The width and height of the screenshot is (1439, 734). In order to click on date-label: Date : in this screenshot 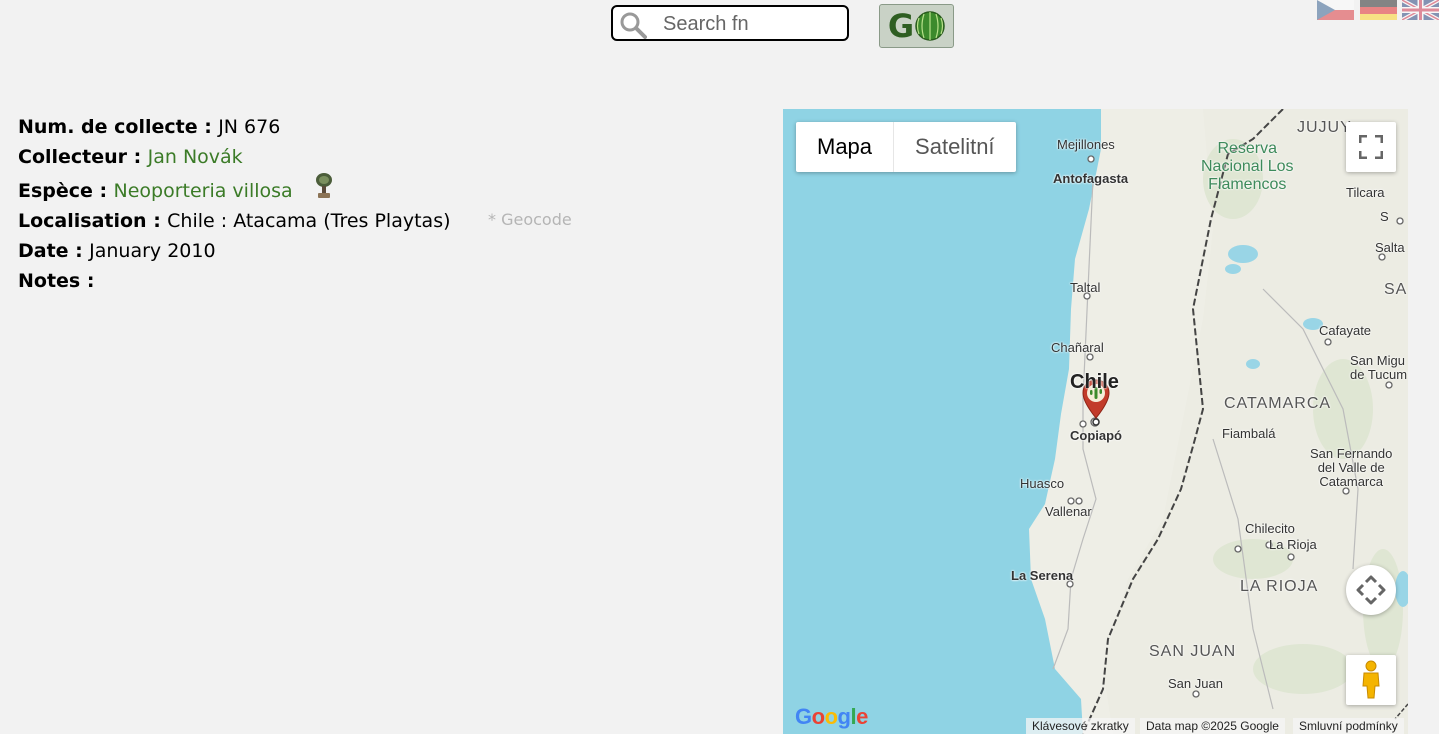, I will do `click(50, 251)`.